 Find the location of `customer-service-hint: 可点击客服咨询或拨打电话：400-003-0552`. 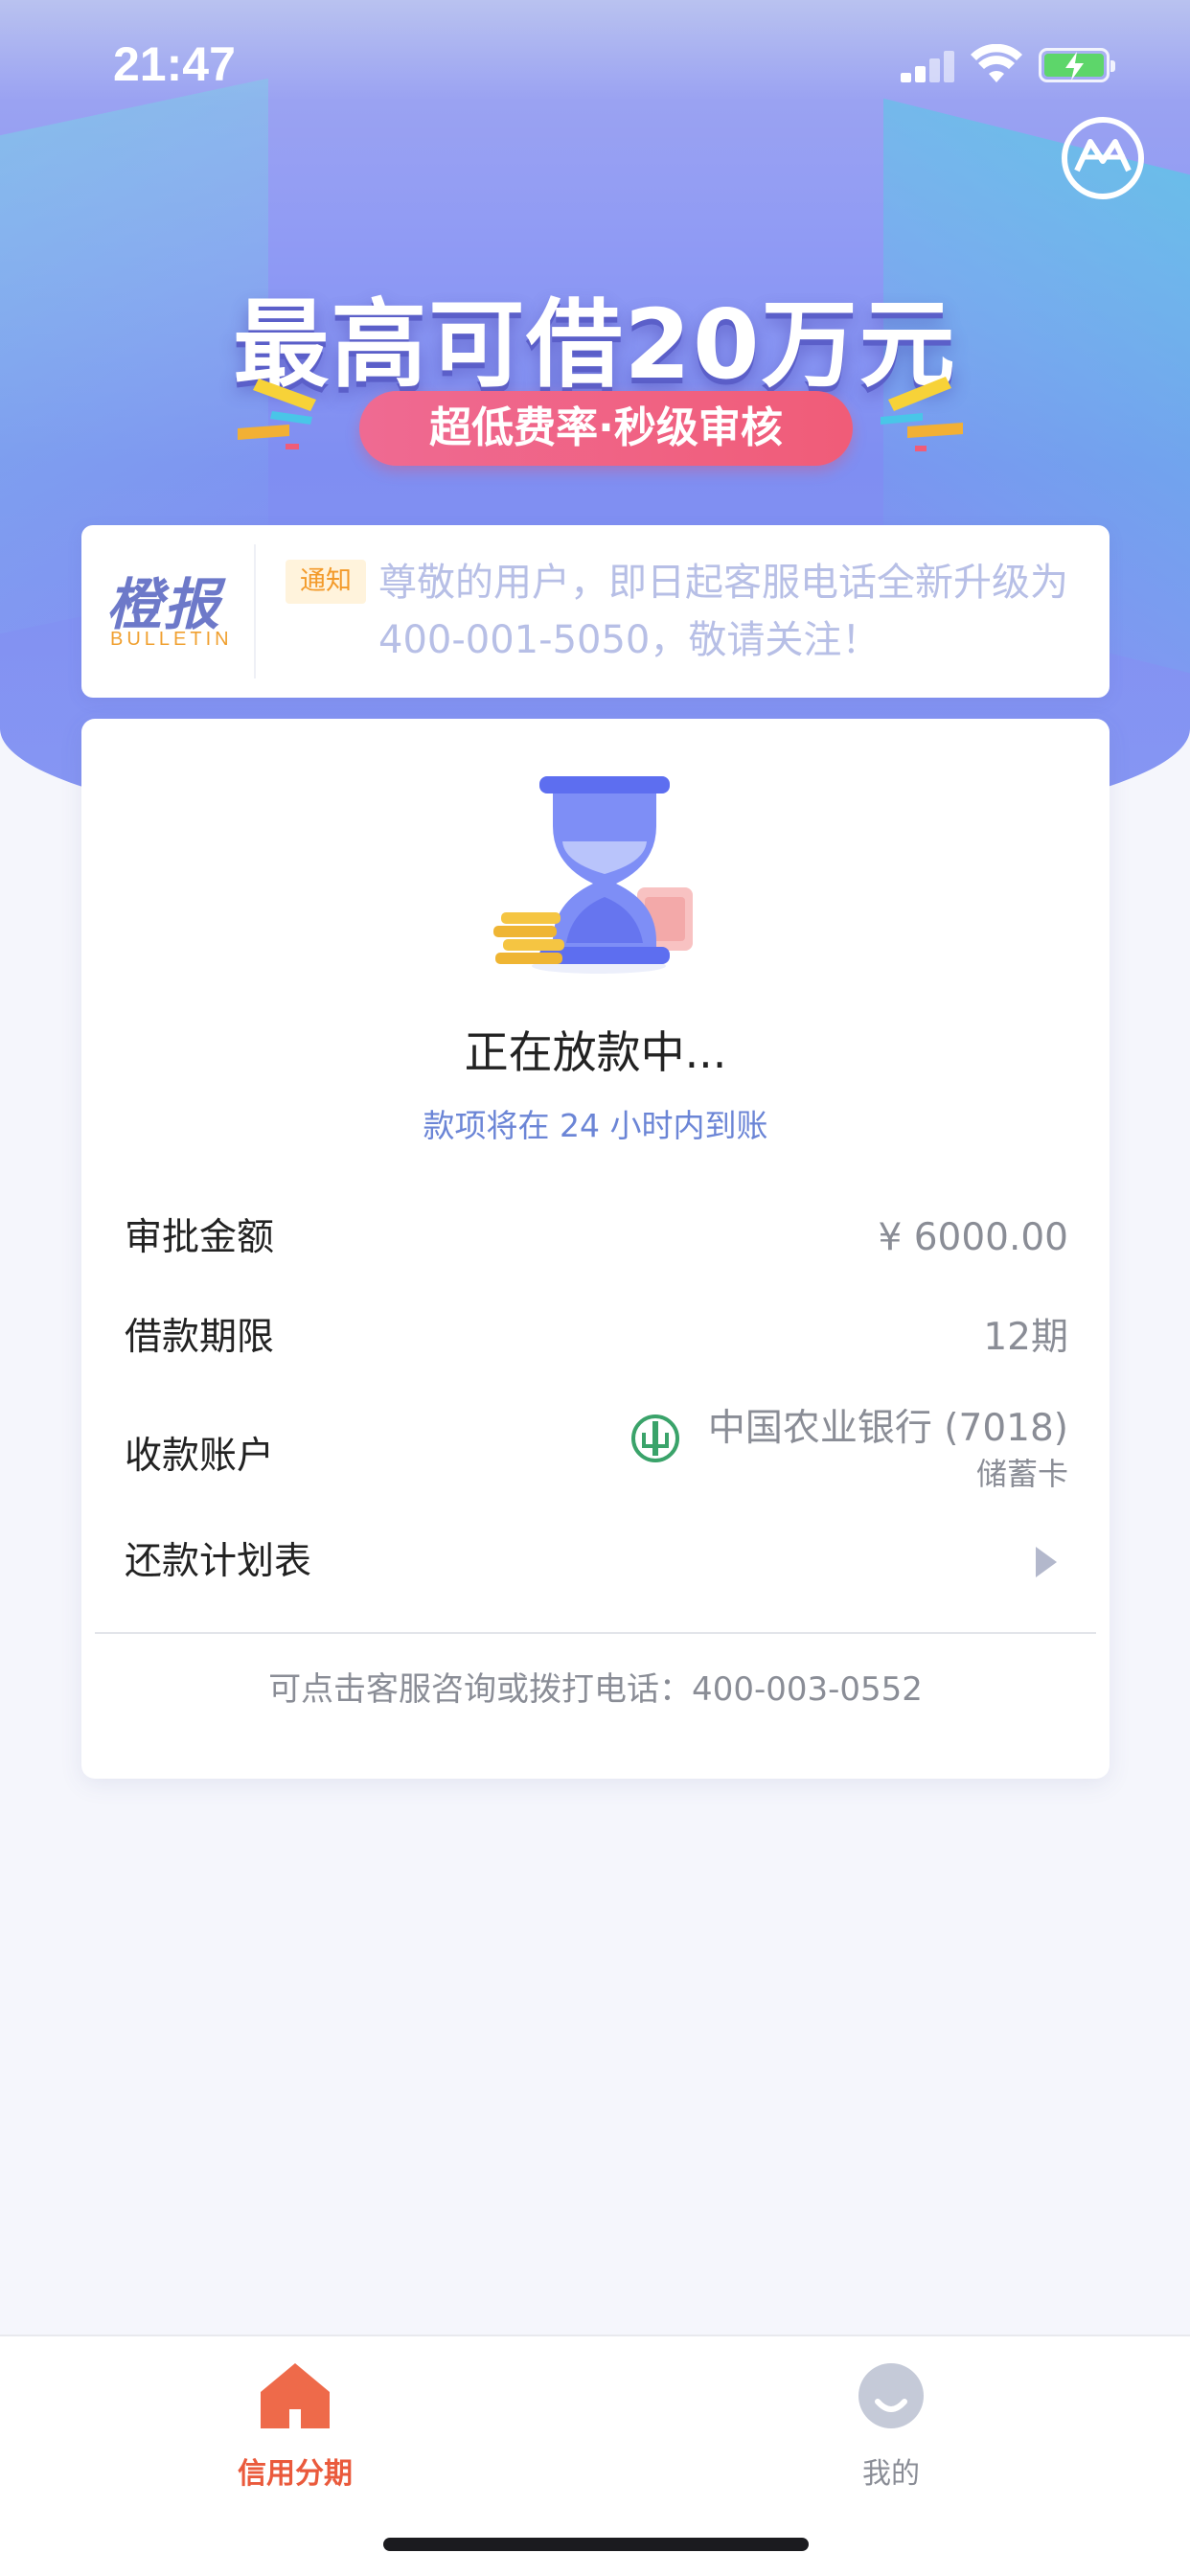

customer-service-hint: 可点击客服咨询或拨打电话：400-003-0552 is located at coordinates (595, 1686).